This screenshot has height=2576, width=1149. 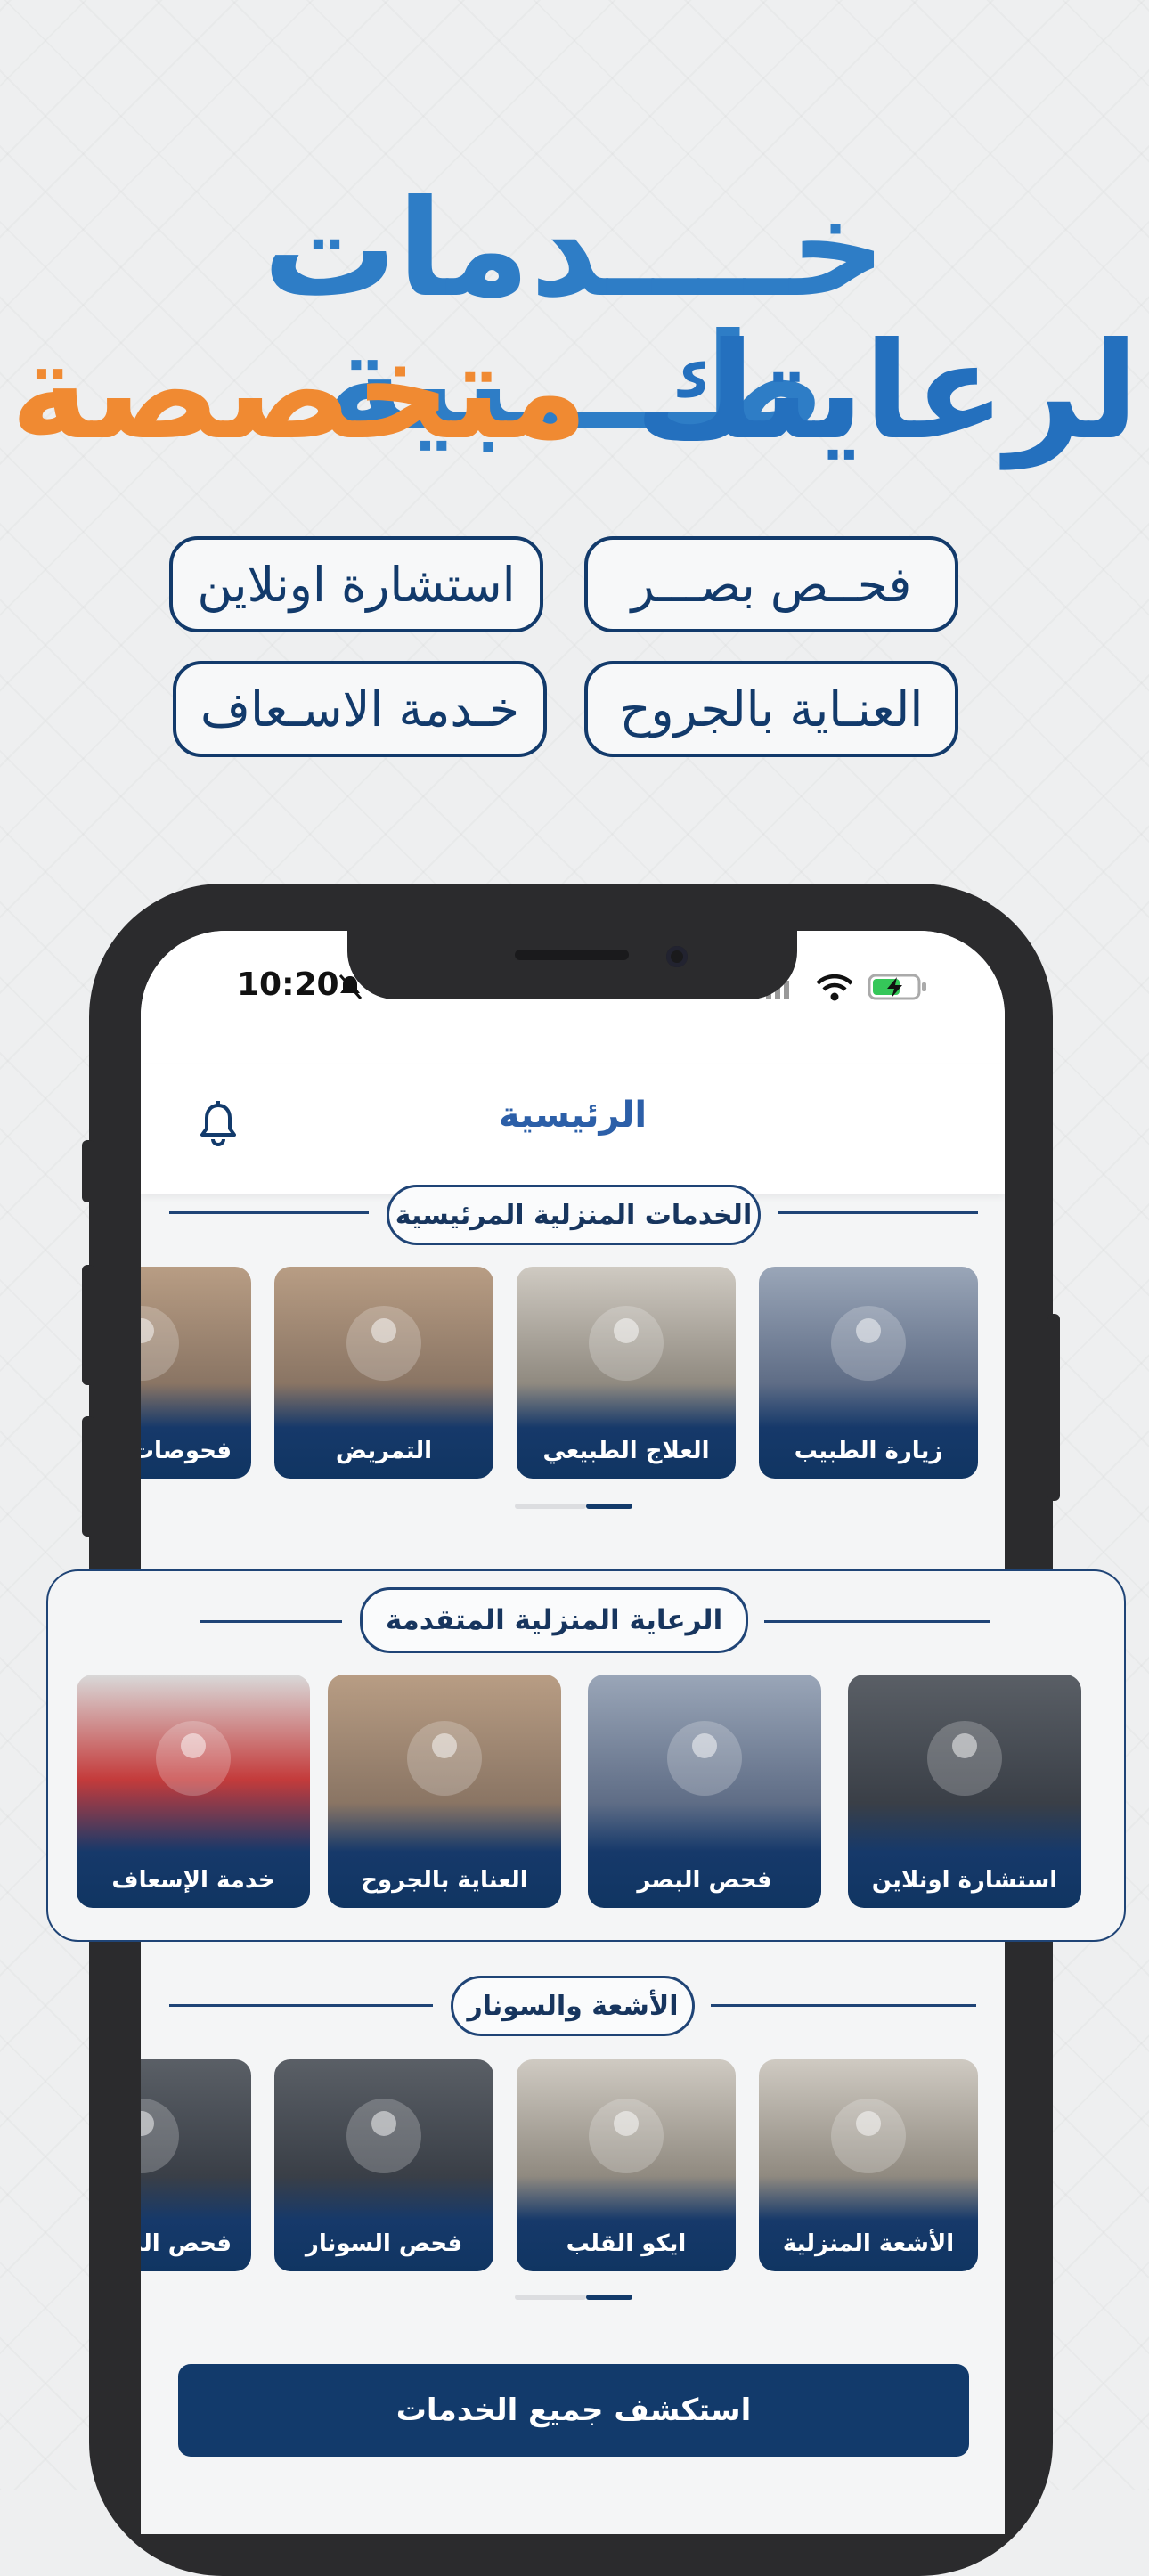 I want to click on service-card-label: زيارة الطبيب, so click(x=869, y=1451).